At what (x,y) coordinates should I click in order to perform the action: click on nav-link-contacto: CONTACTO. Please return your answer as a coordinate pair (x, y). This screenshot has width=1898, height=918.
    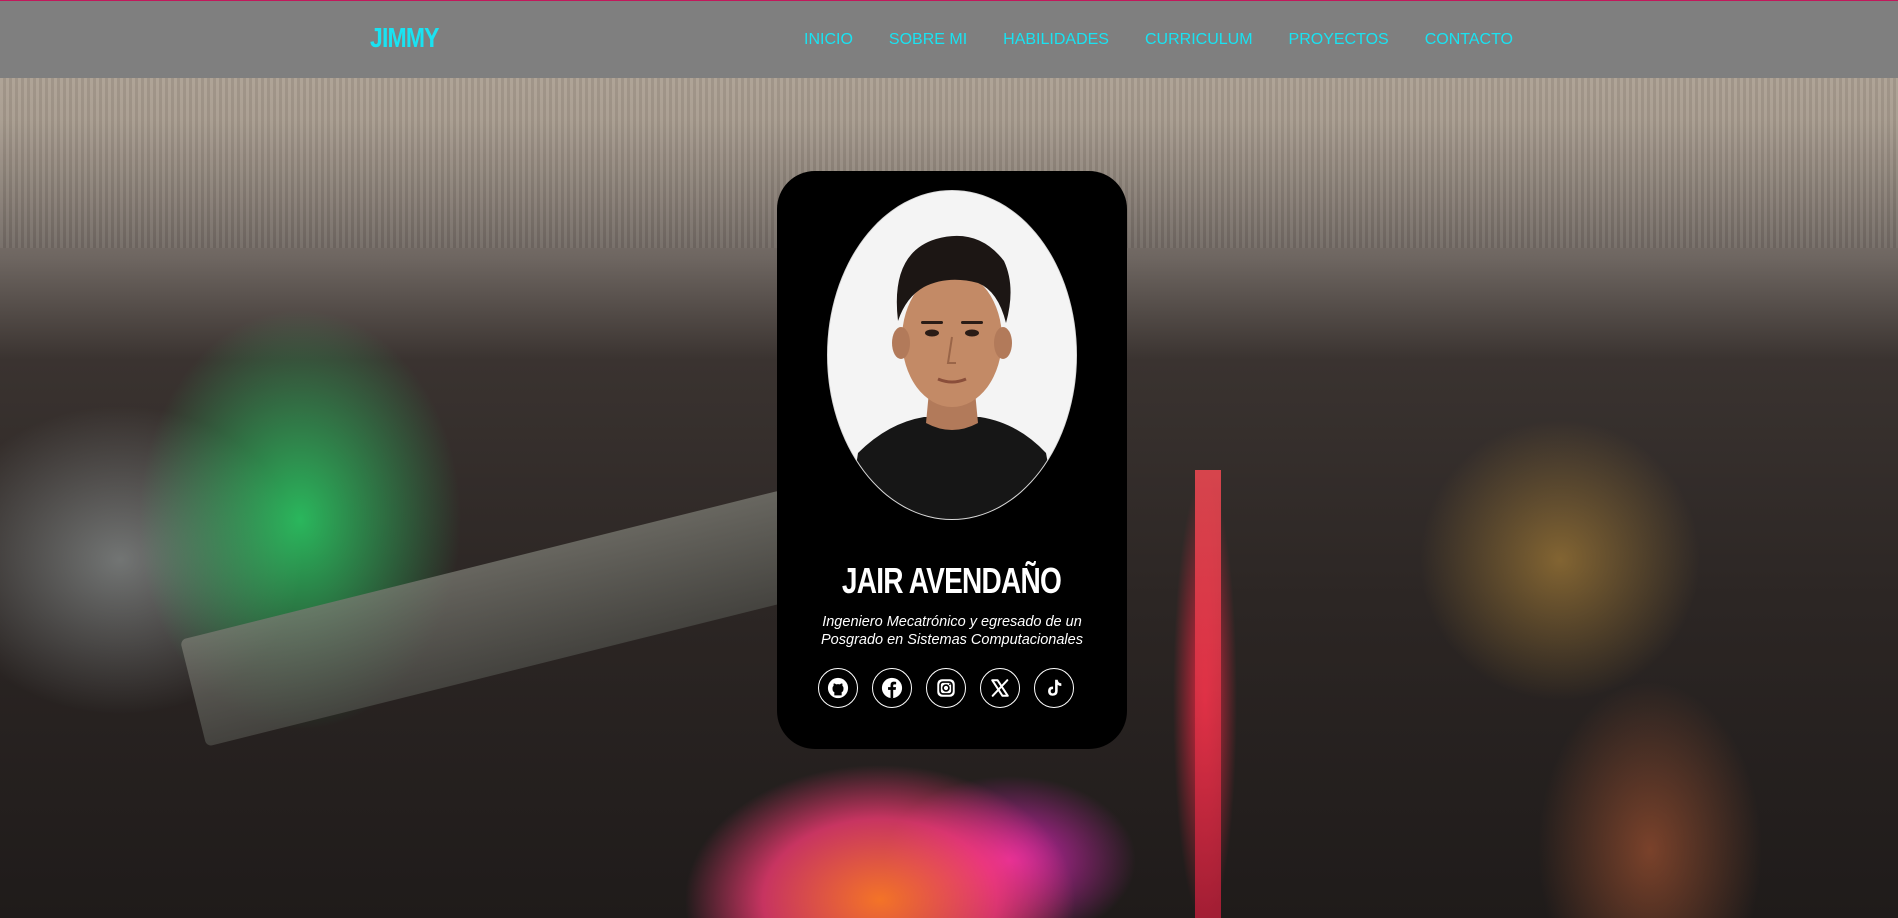
    Looking at the image, I should click on (1469, 40).